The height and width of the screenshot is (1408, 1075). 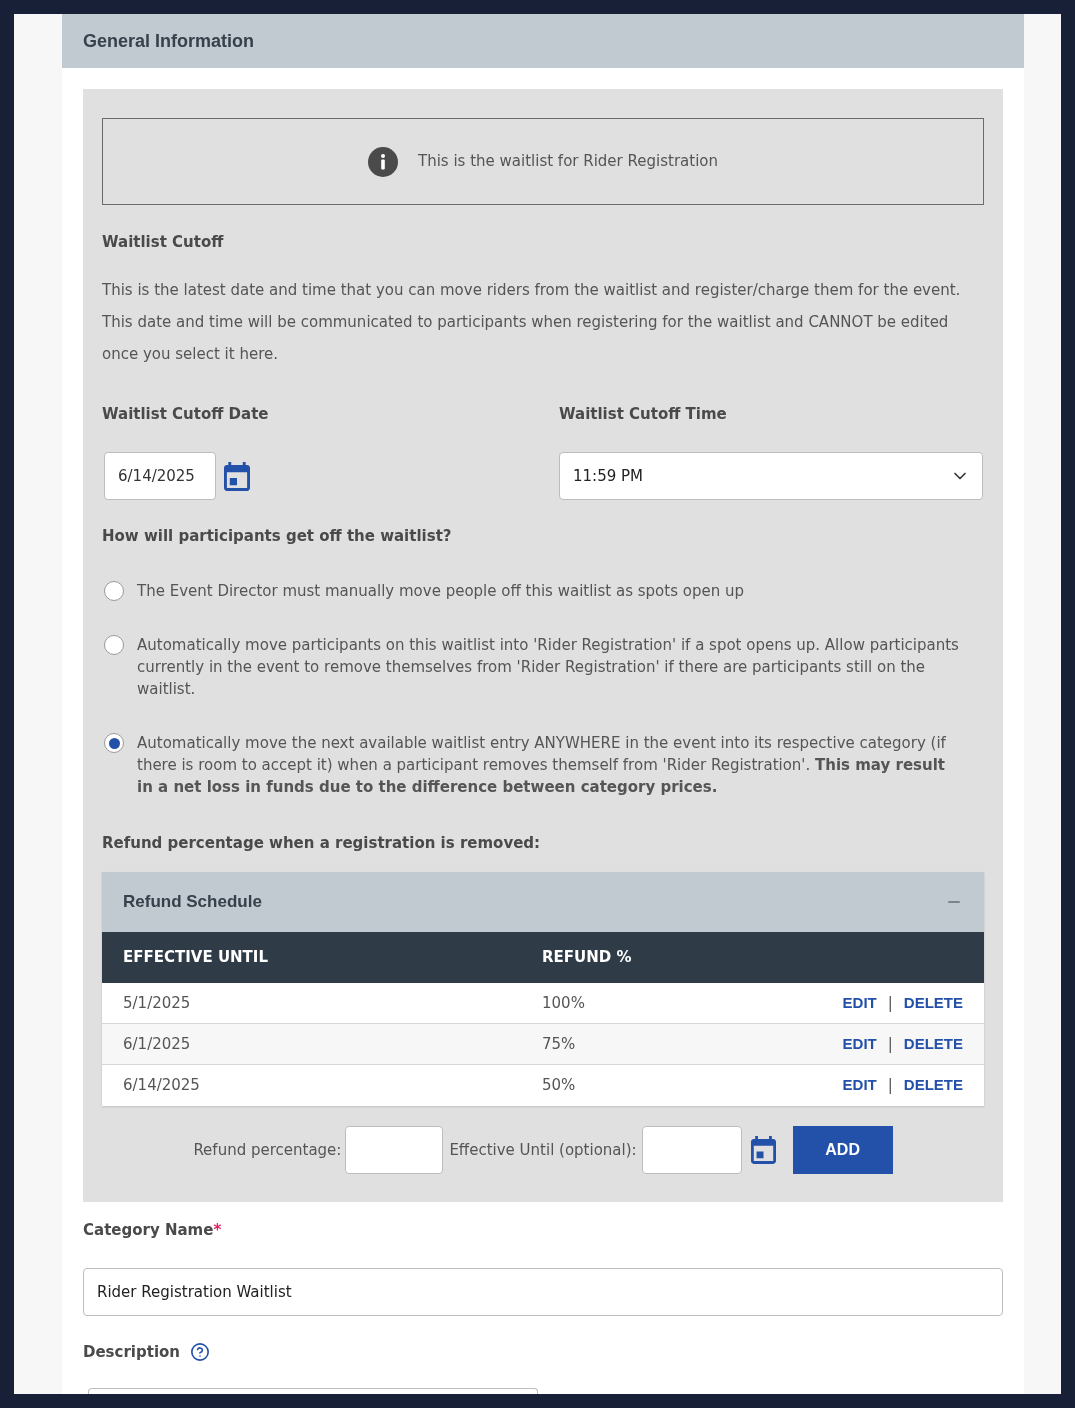 I want to click on help-icon, so click(x=200, y=1352).